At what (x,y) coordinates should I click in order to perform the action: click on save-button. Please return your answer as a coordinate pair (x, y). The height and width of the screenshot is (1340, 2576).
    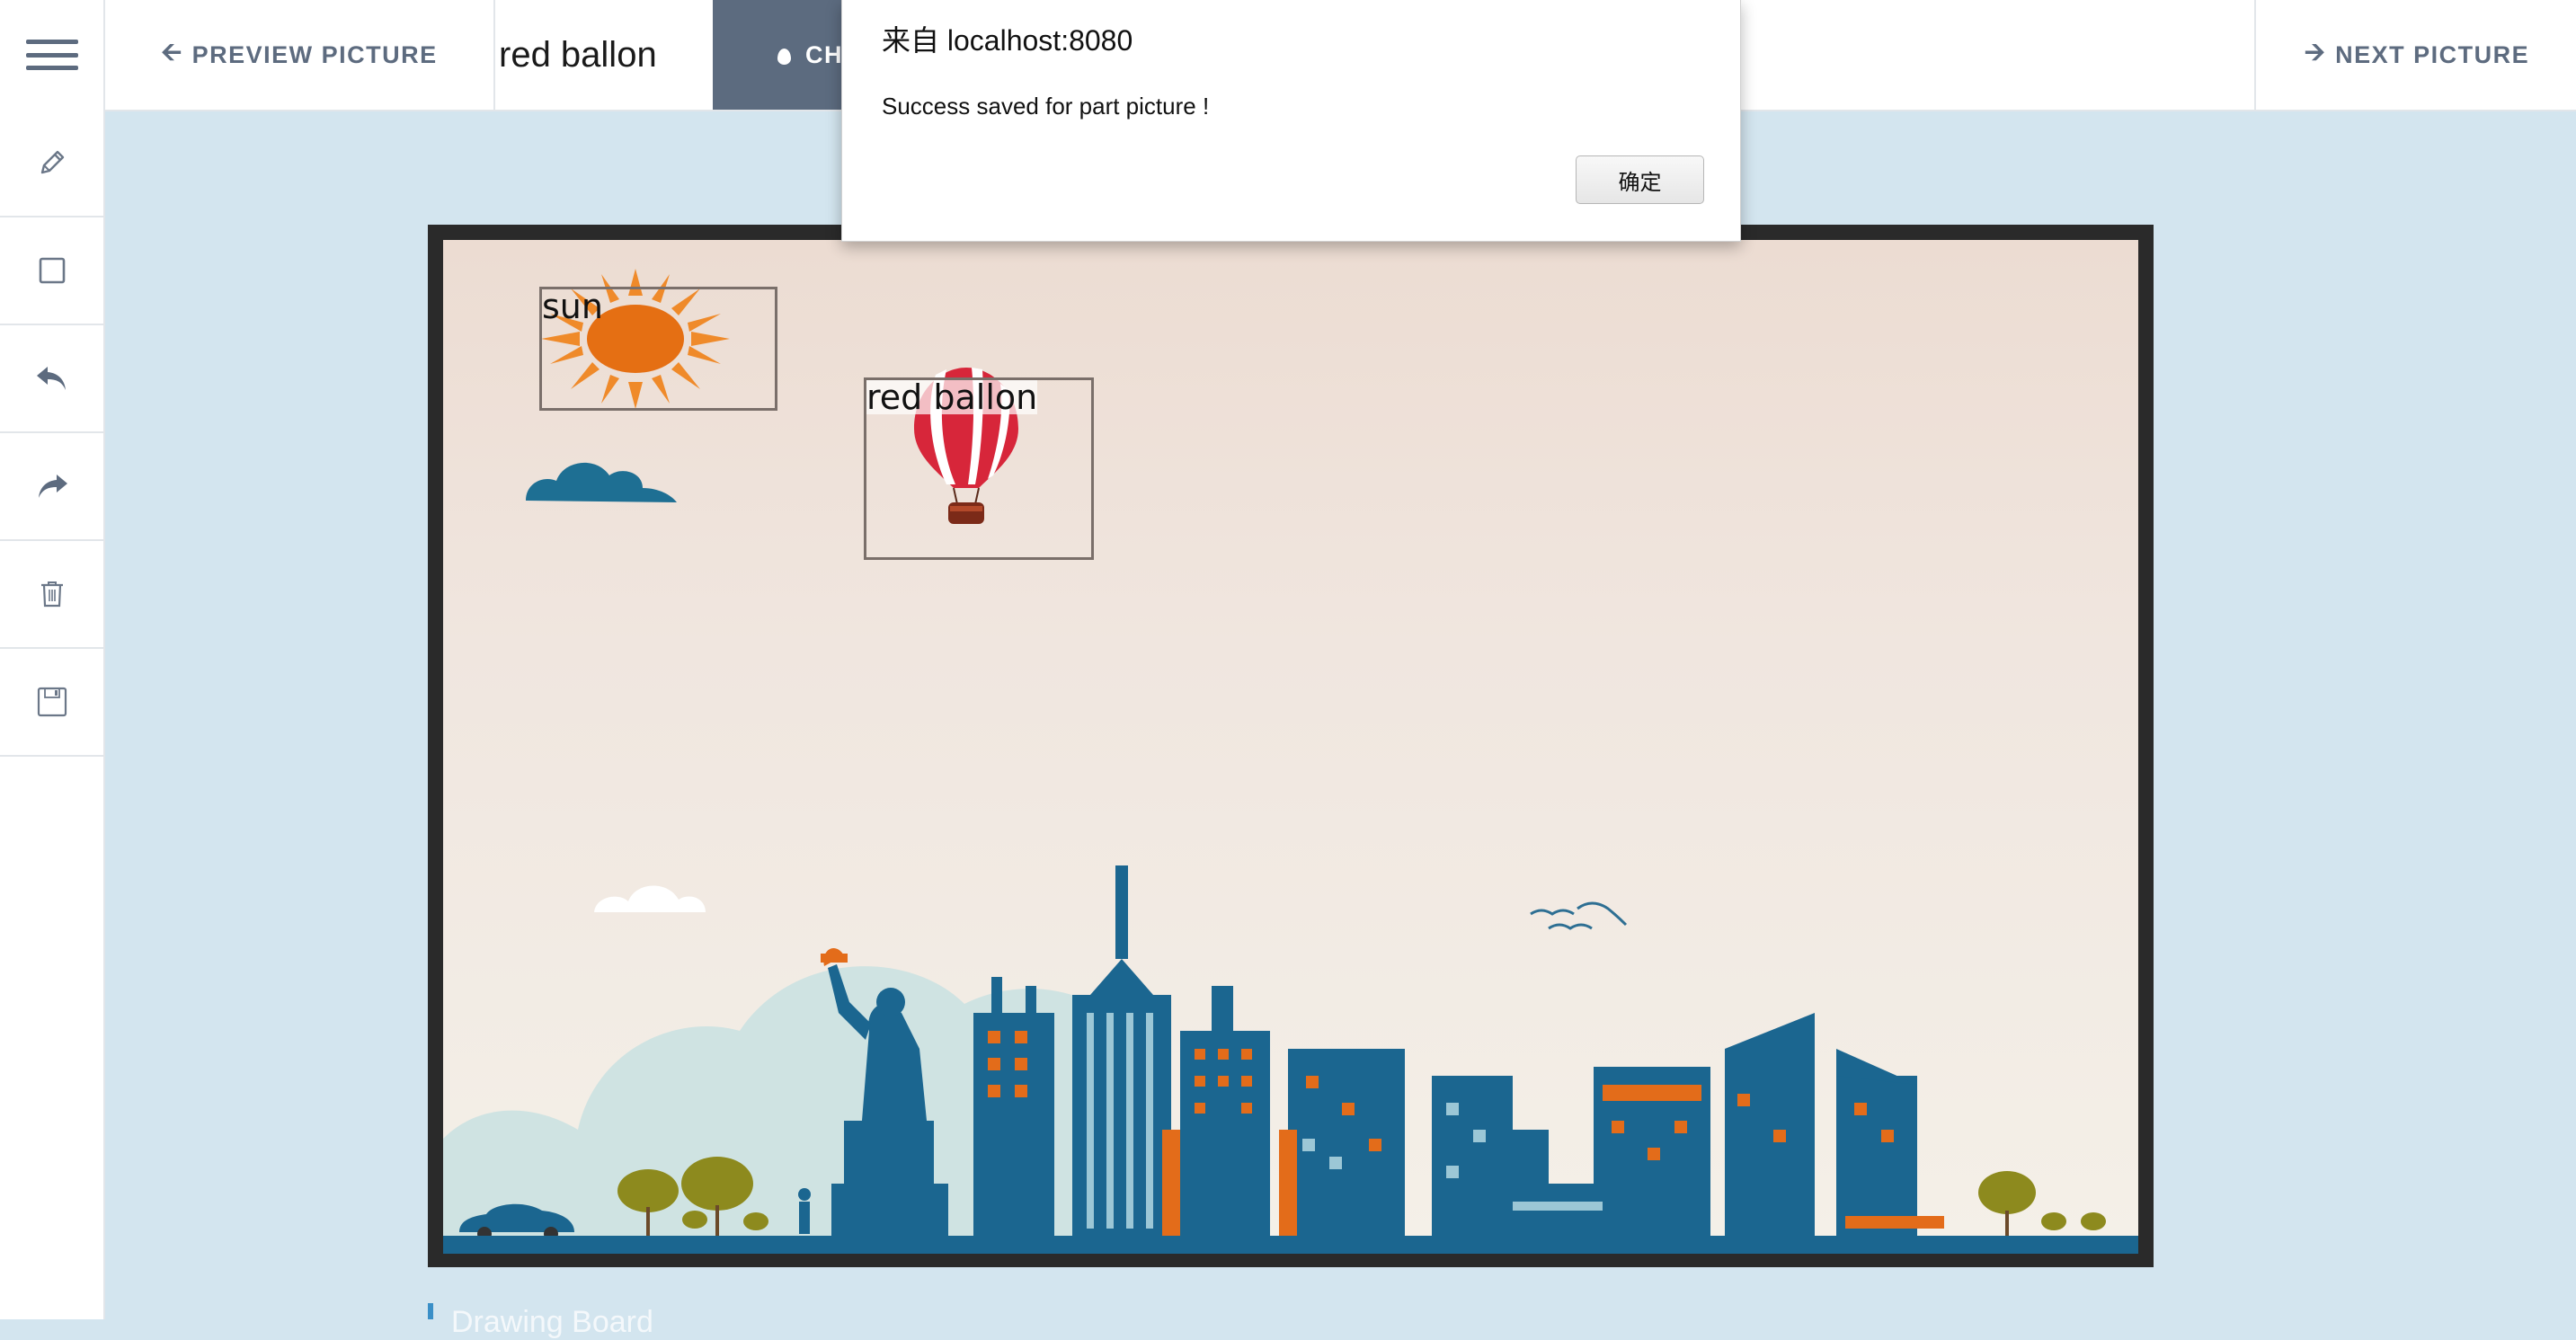
    Looking at the image, I should click on (51, 703).